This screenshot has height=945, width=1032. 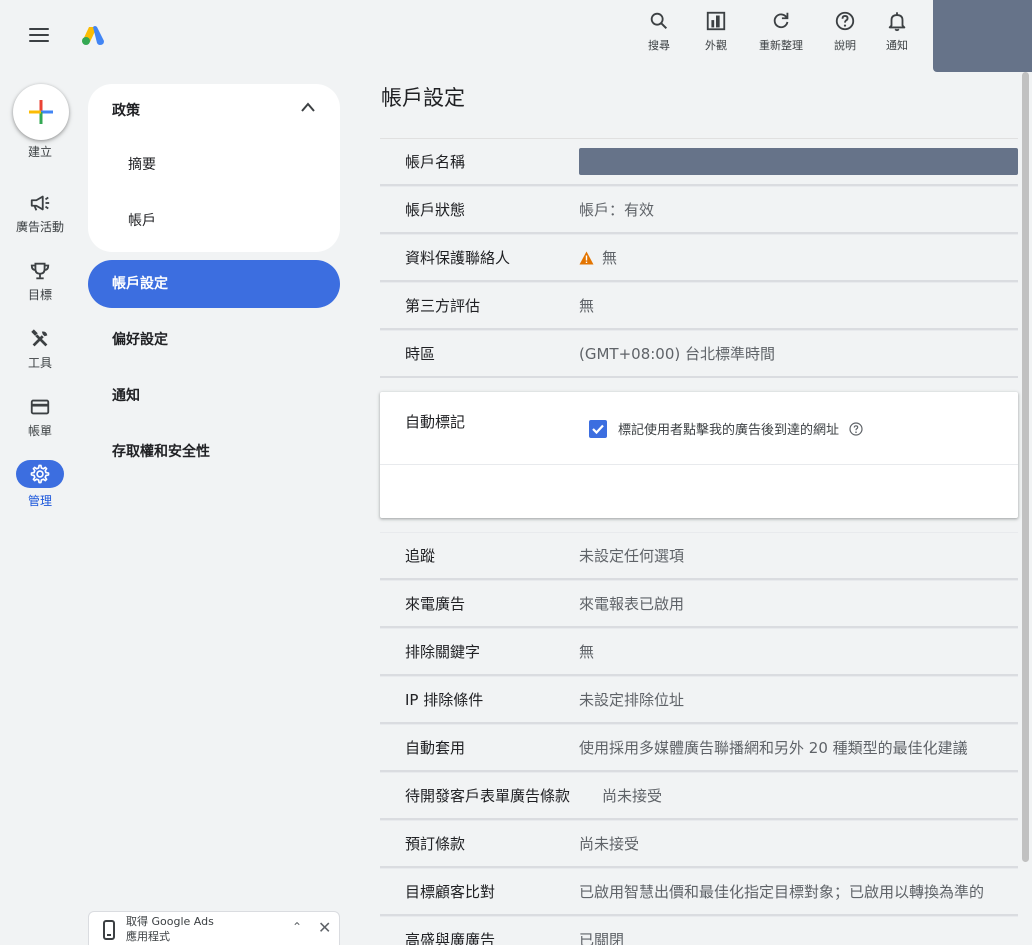 I want to click on setting-key: 第三方評估, so click(x=443, y=306).